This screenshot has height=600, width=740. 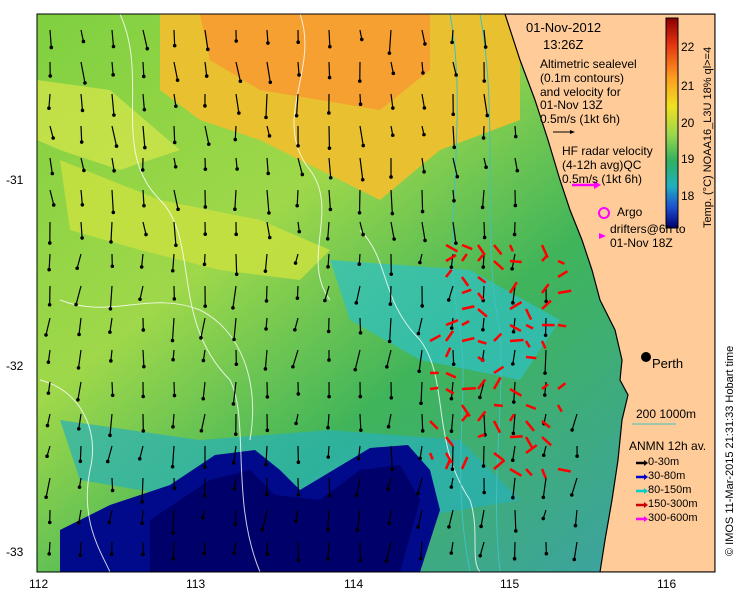 I want to click on argo-label: Argo, so click(x=630, y=212).